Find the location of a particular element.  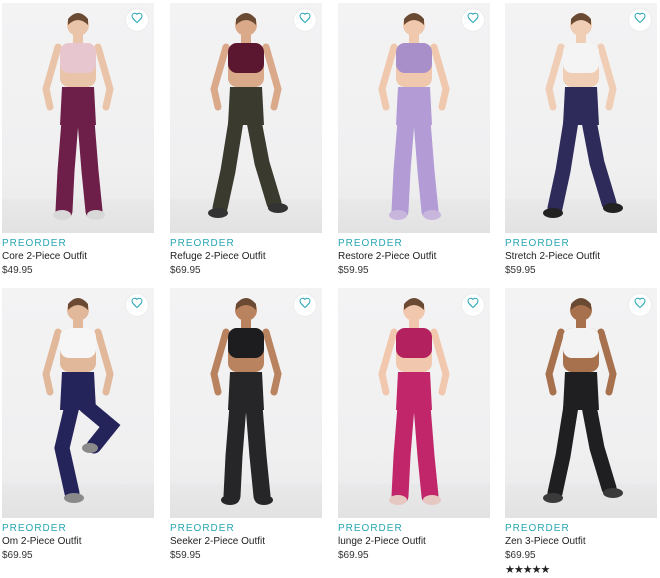

product-card: PREORDER Core 2-Piece Outfit $49.95 is located at coordinates (78, 139).